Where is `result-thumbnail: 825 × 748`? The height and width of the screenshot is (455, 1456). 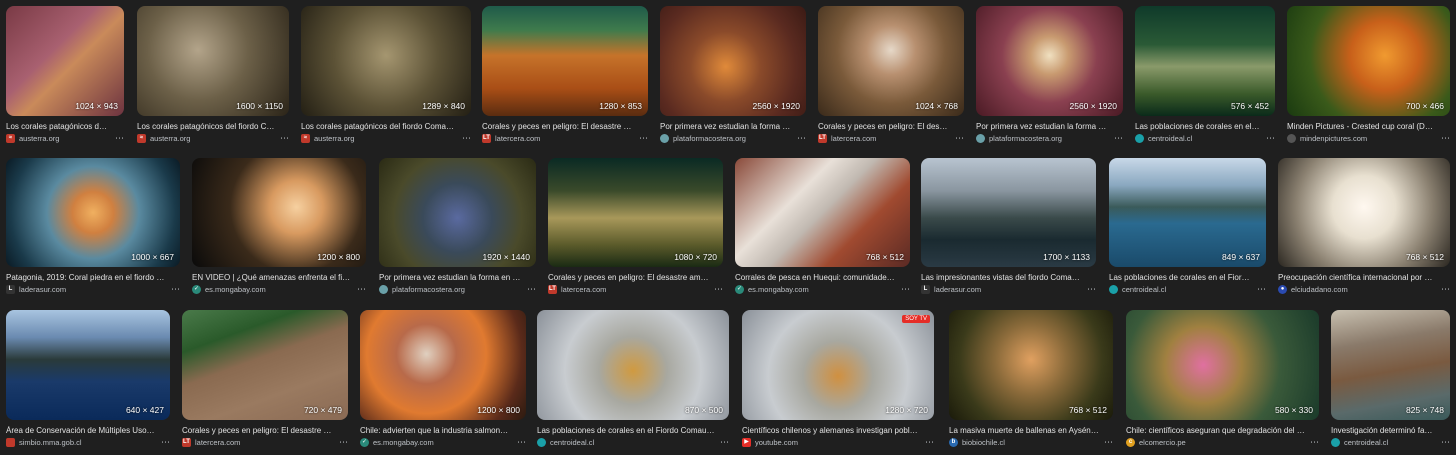 result-thumbnail: 825 × 748 is located at coordinates (1390, 365).